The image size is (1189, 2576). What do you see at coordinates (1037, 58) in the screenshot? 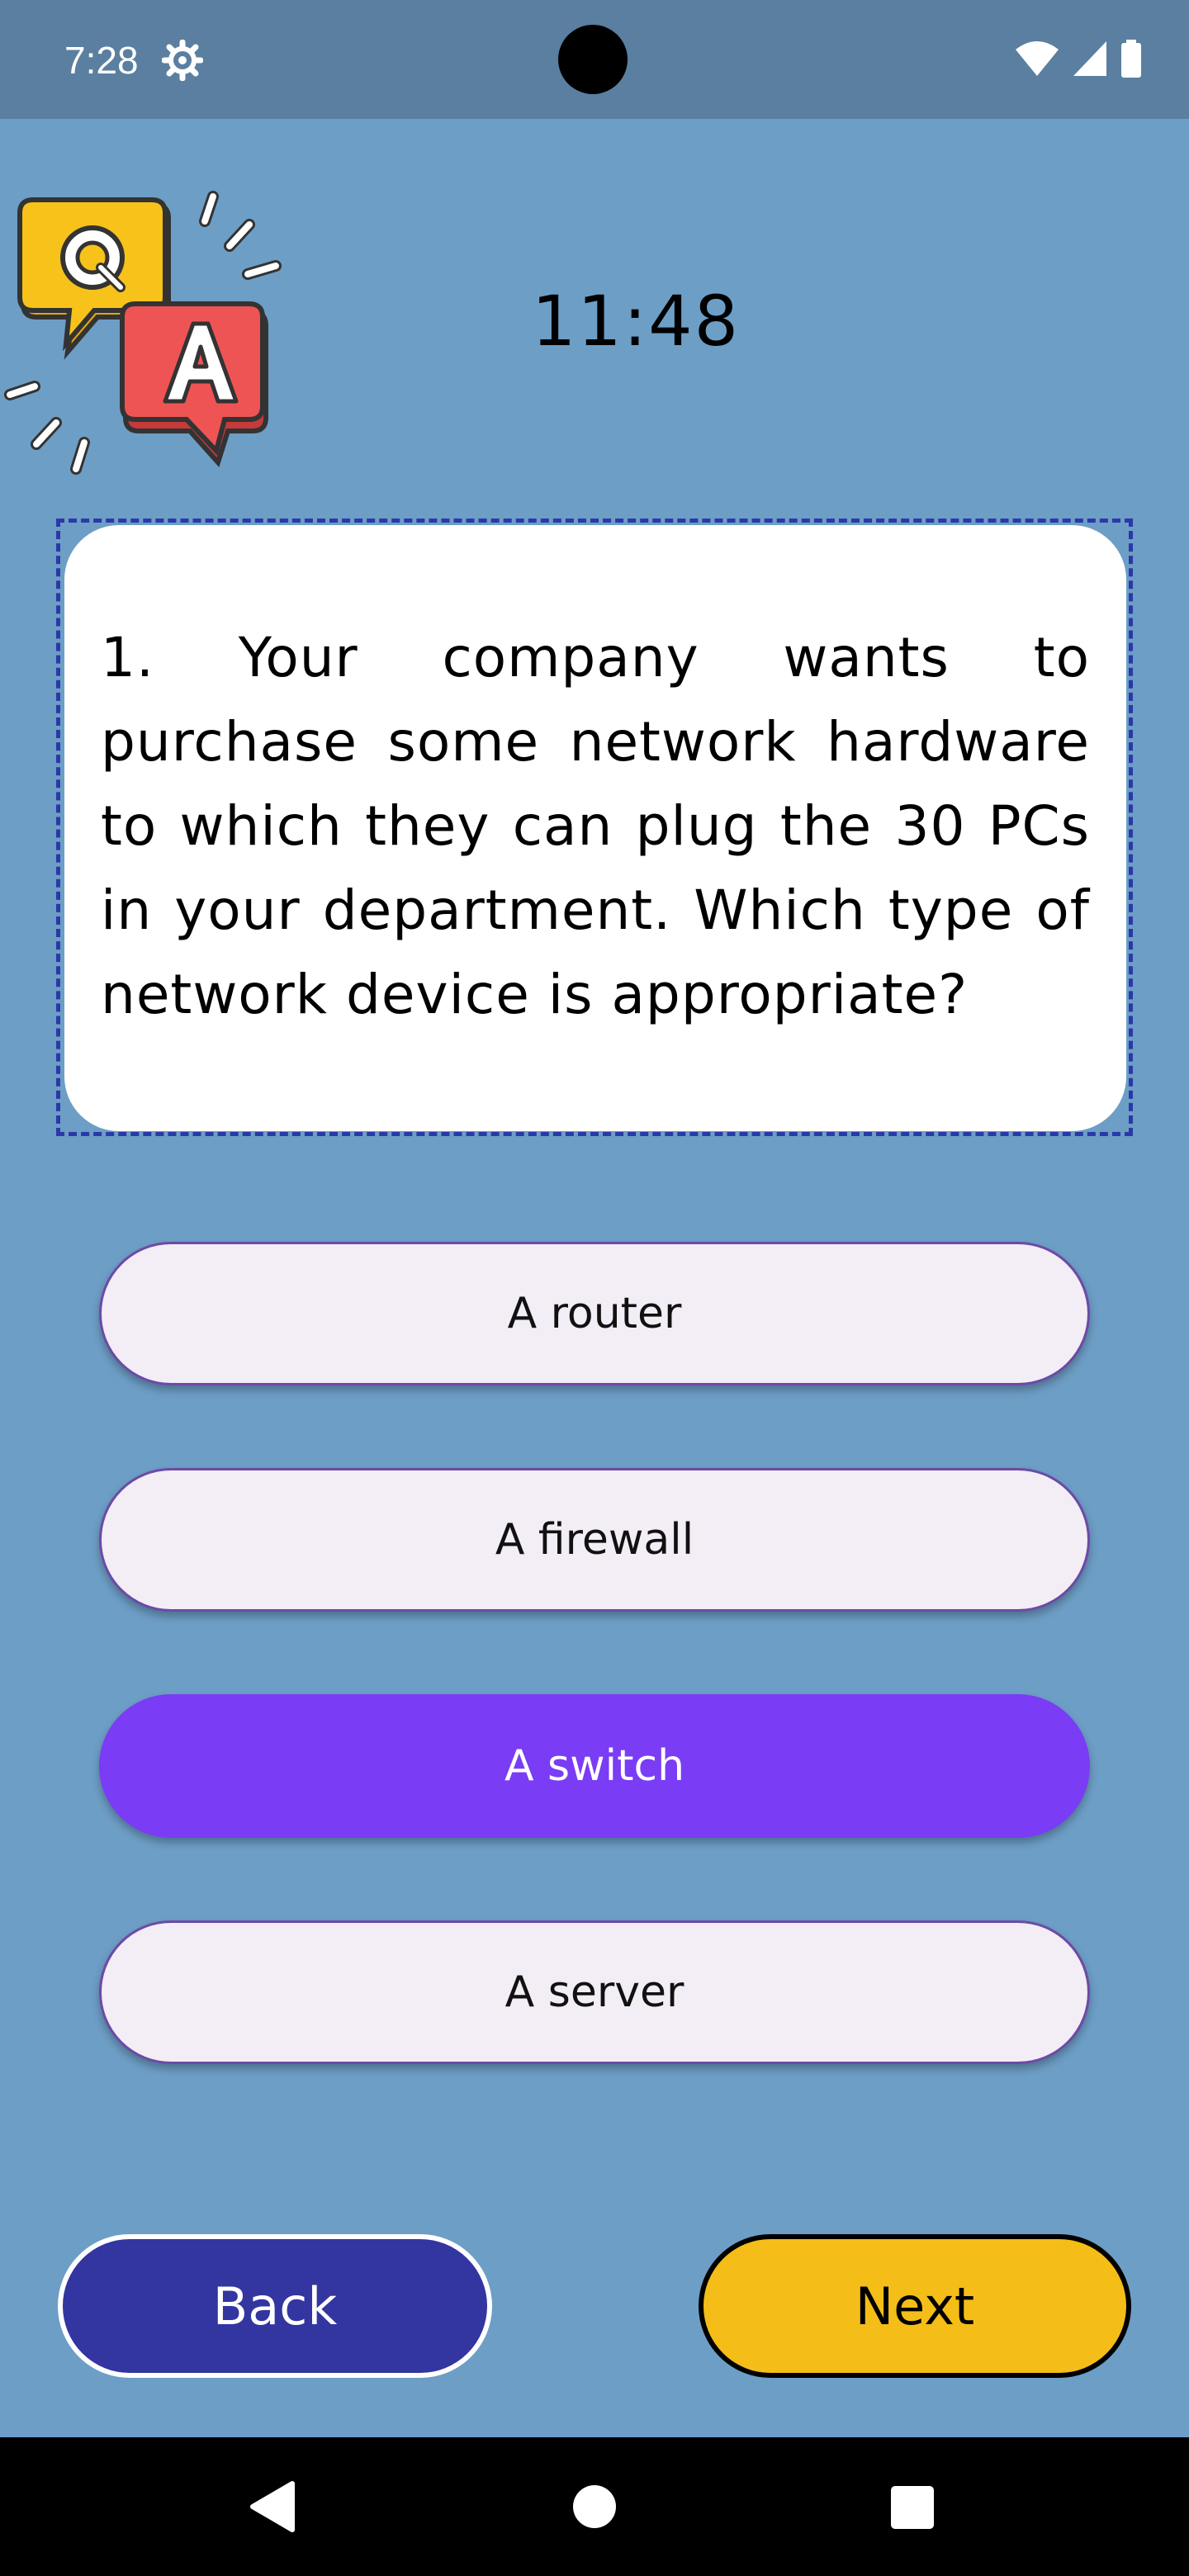
I see `wifi-icon` at bounding box center [1037, 58].